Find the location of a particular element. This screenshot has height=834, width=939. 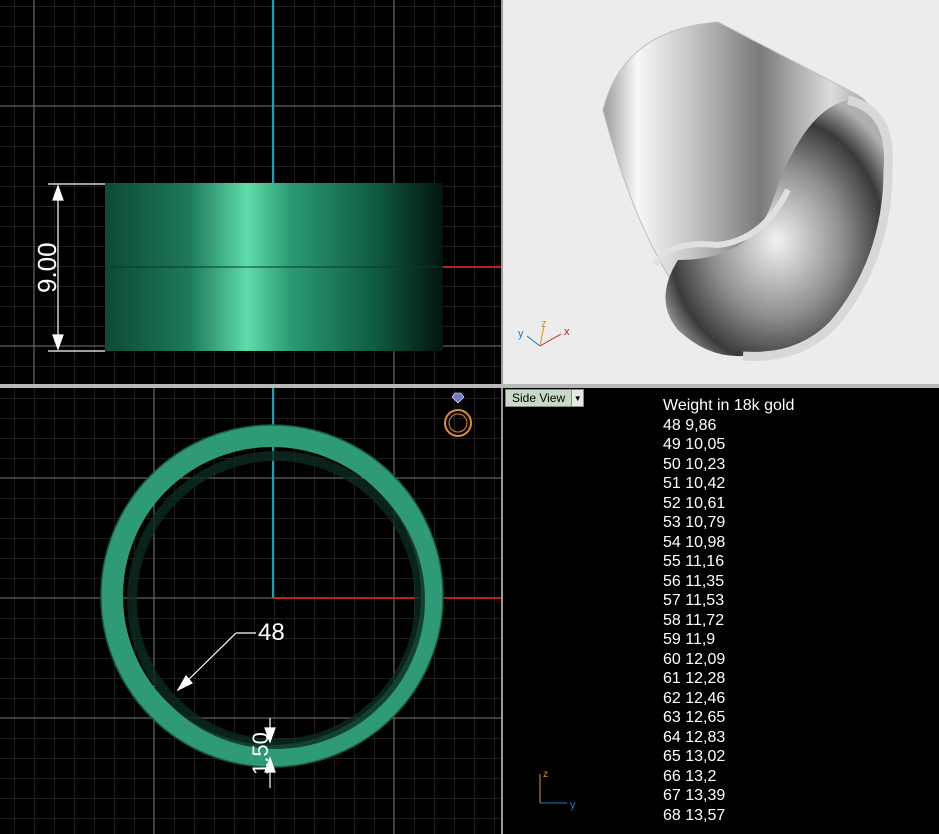

weight-row: 52 10,61 is located at coordinates (694, 503).